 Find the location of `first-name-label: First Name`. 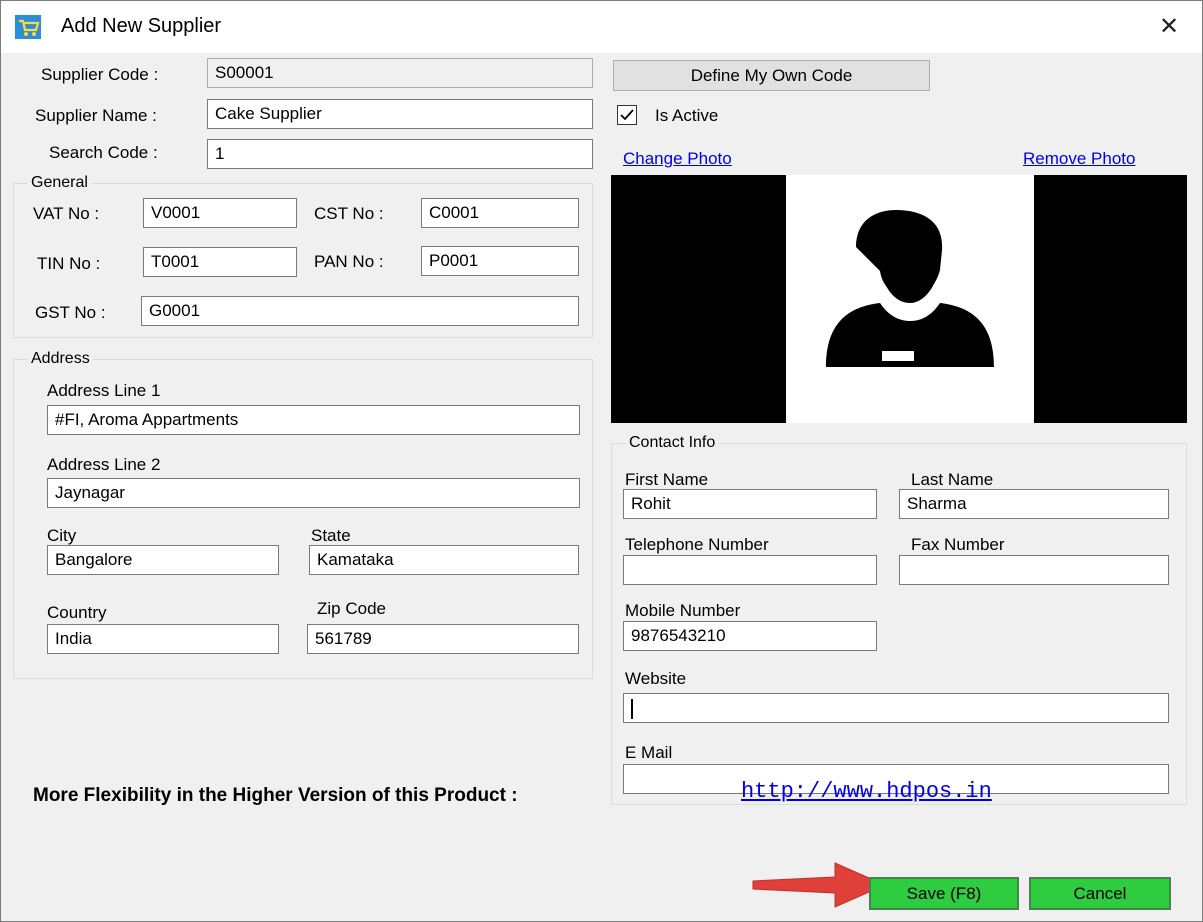

first-name-label: First Name is located at coordinates (667, 479).